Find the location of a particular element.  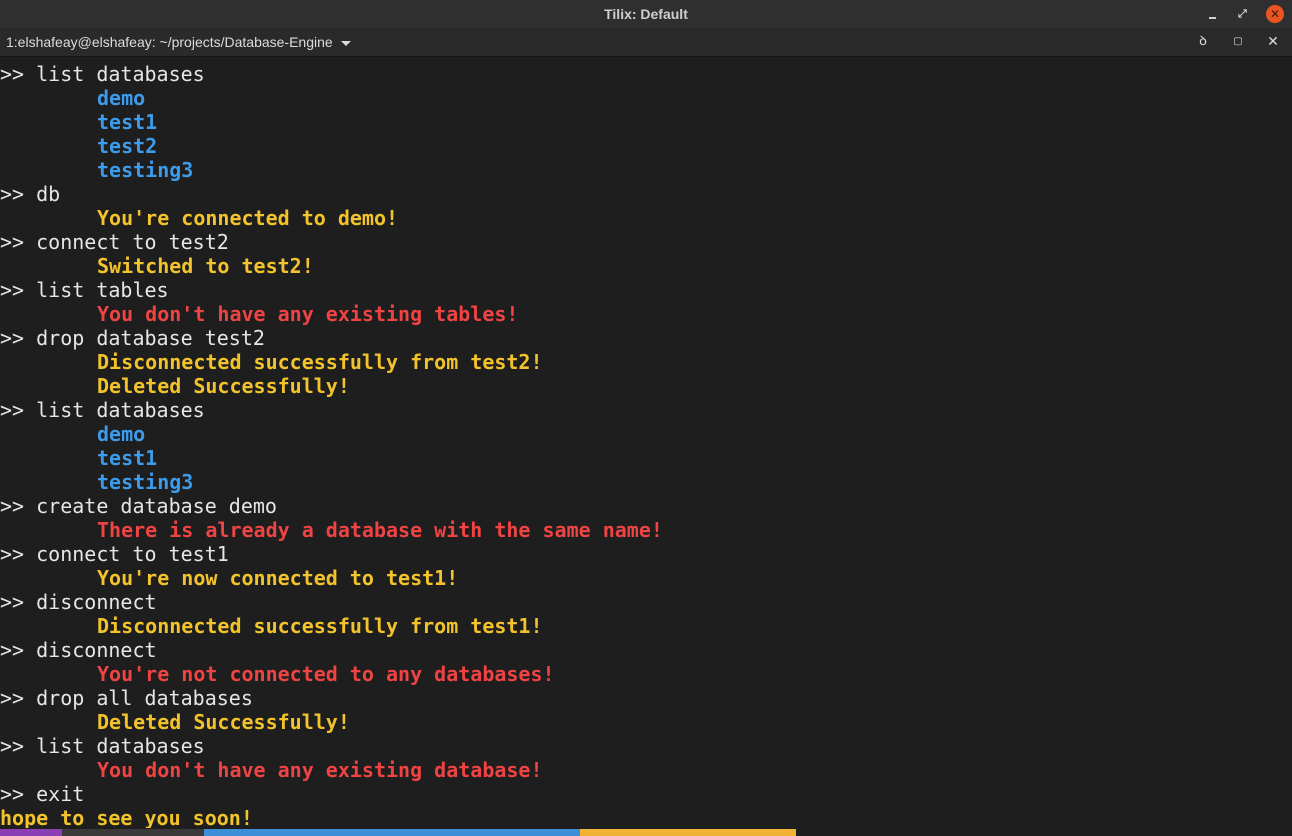

command-text: exit is located at coordinates (54, 794).